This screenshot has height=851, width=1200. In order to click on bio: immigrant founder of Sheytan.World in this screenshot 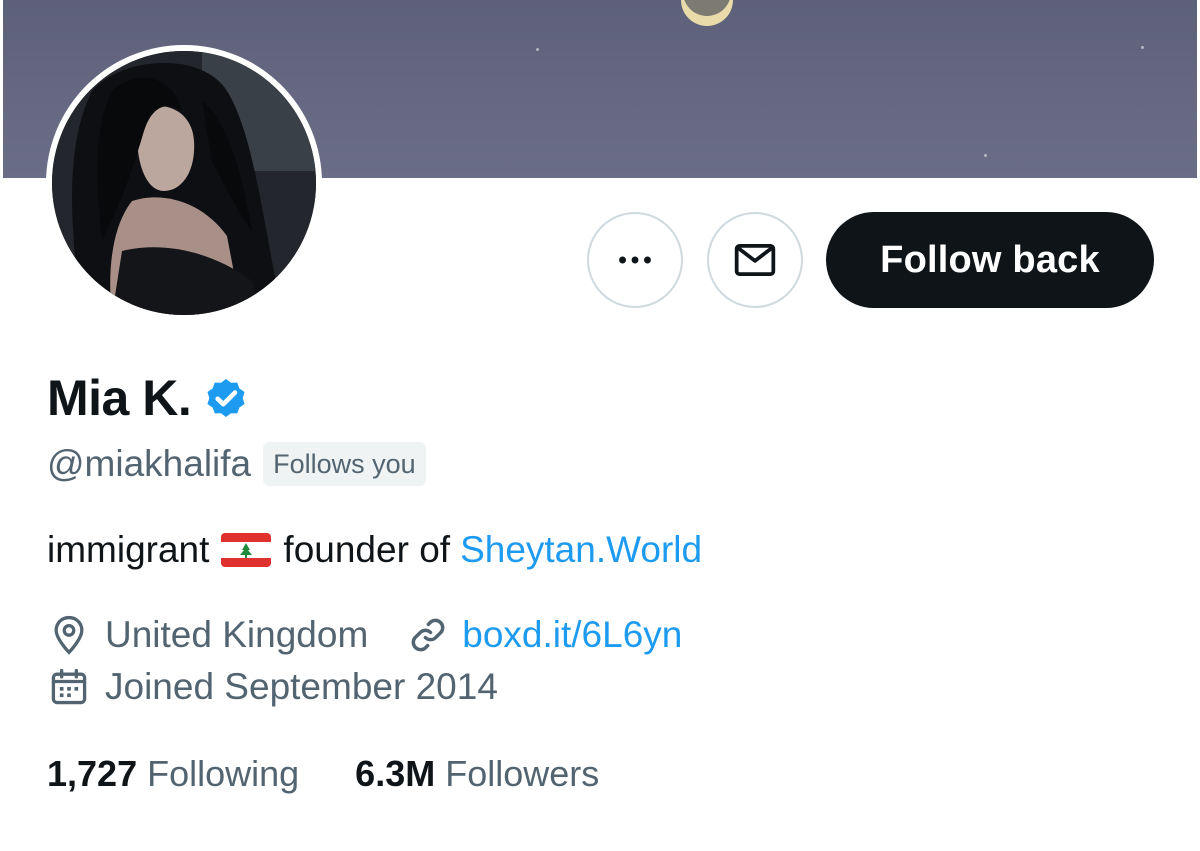, I will do `click(374, 550)`.